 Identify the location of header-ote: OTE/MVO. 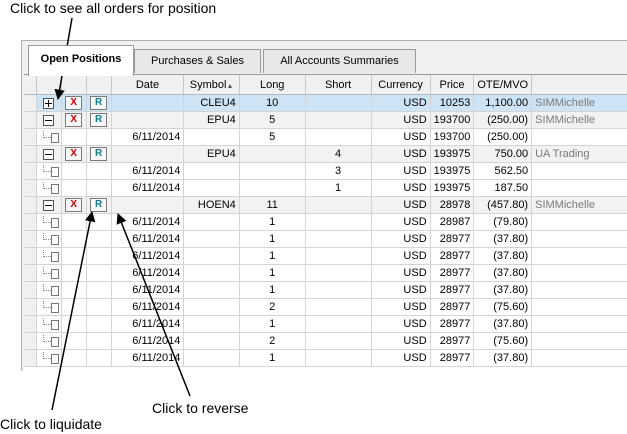
(503, 85).